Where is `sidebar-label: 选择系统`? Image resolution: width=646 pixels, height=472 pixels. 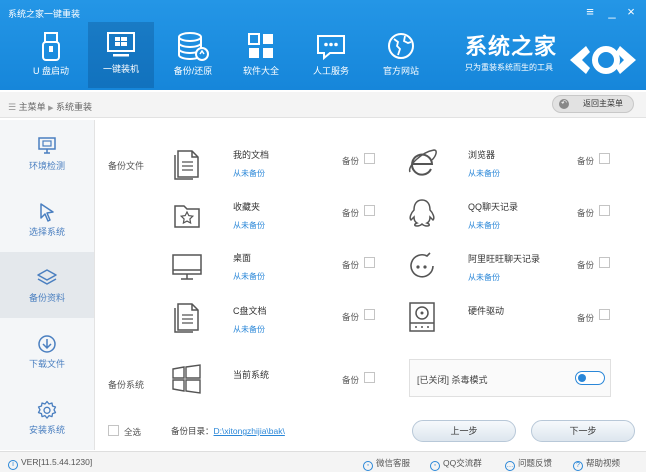 sidebar-label: 选择系统 is located at coordinates (46, 232).